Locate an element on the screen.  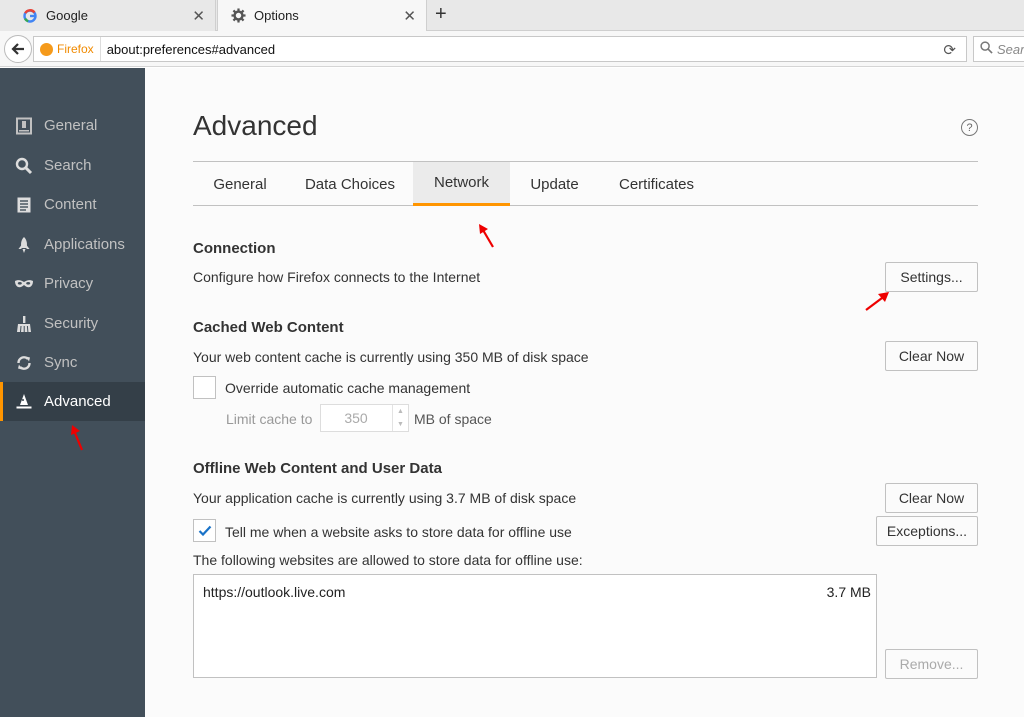
document-icon is located at coordinates (24, 205).